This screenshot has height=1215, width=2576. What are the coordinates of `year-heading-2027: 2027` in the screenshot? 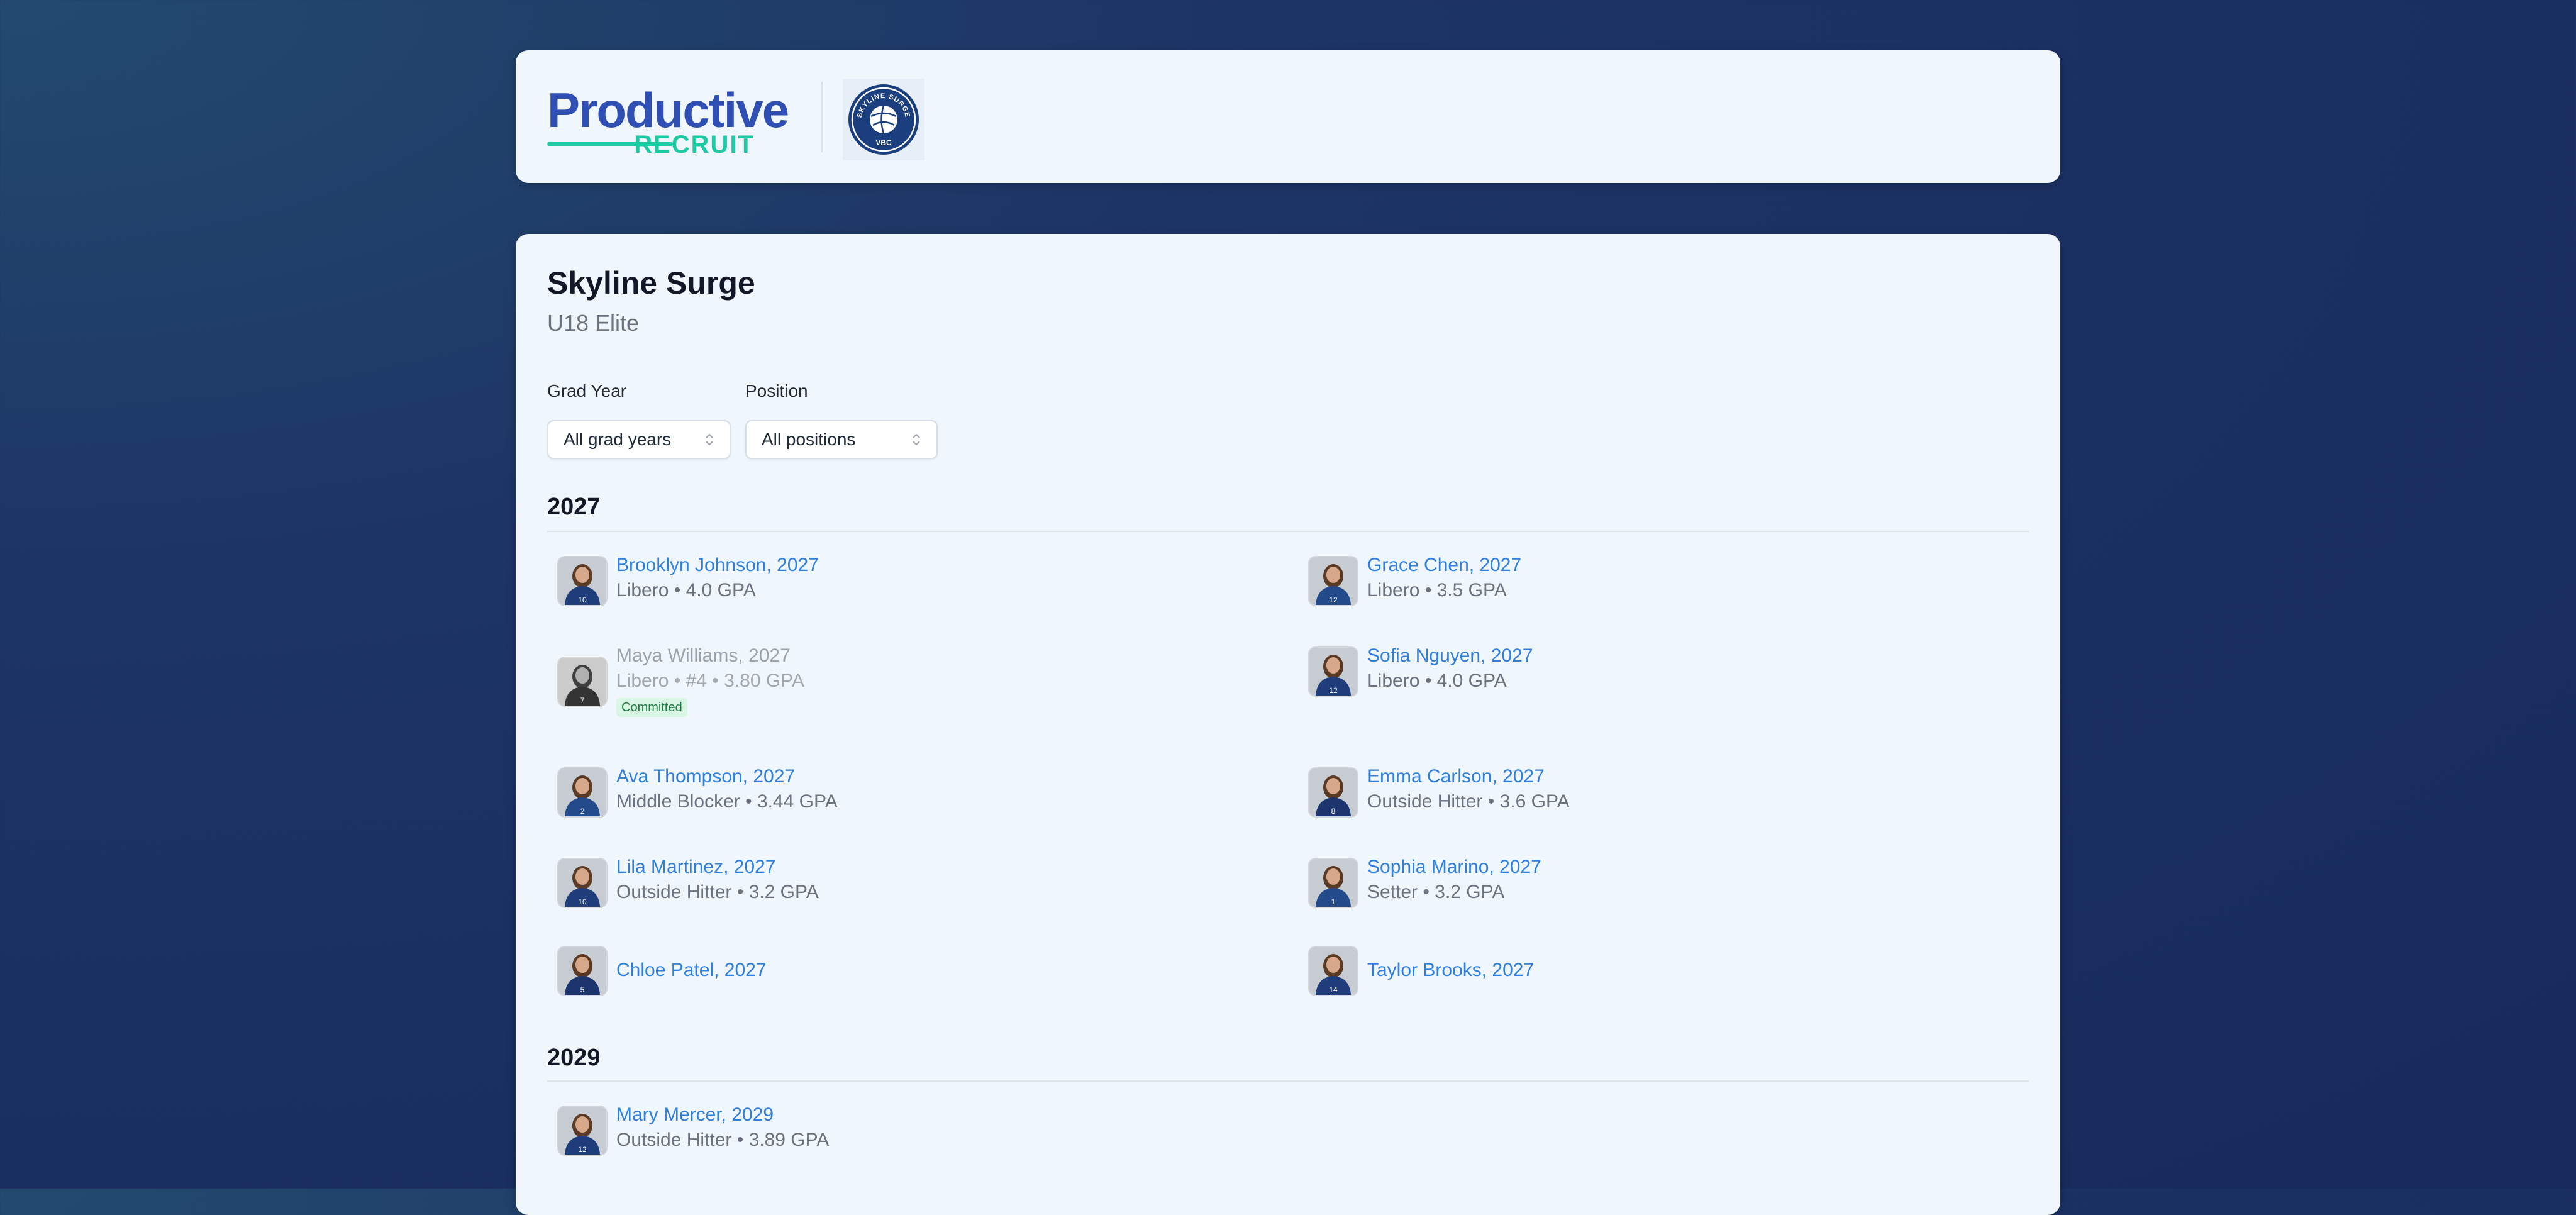 It's located at (574, 507).